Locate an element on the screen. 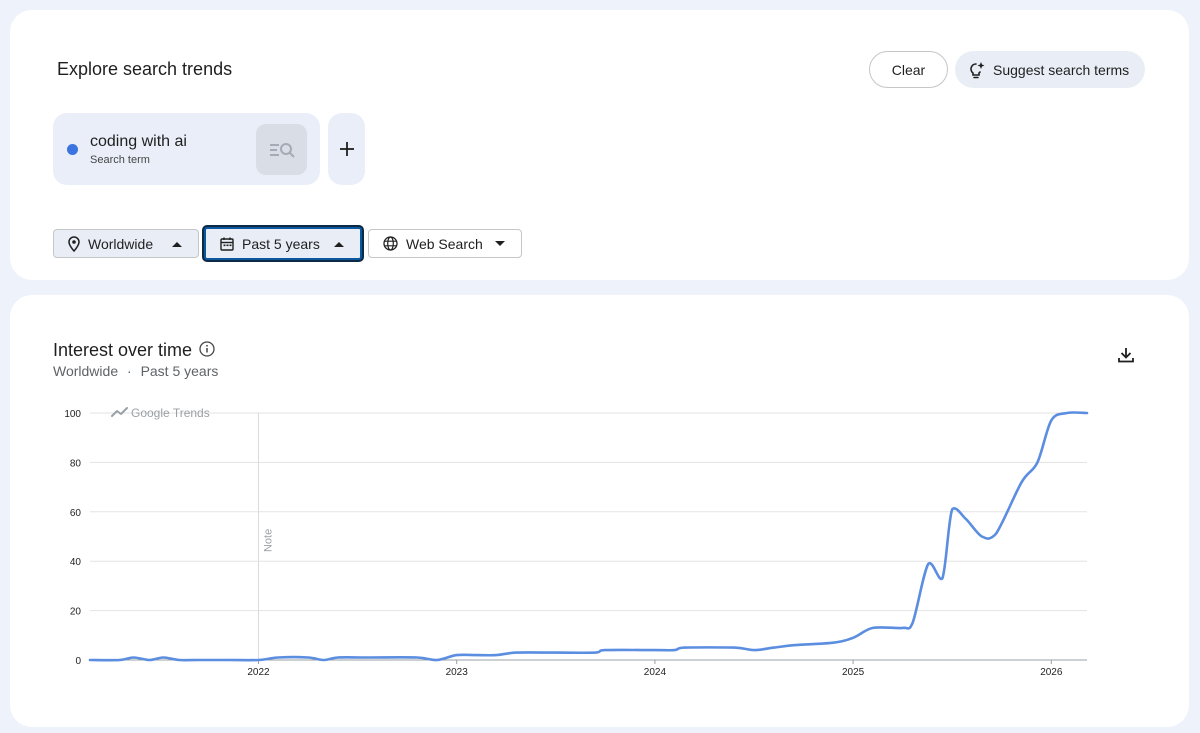 This screenshot has height=733, width=1200. x-tick-label: 2023 is located at coordinates (457, 672).